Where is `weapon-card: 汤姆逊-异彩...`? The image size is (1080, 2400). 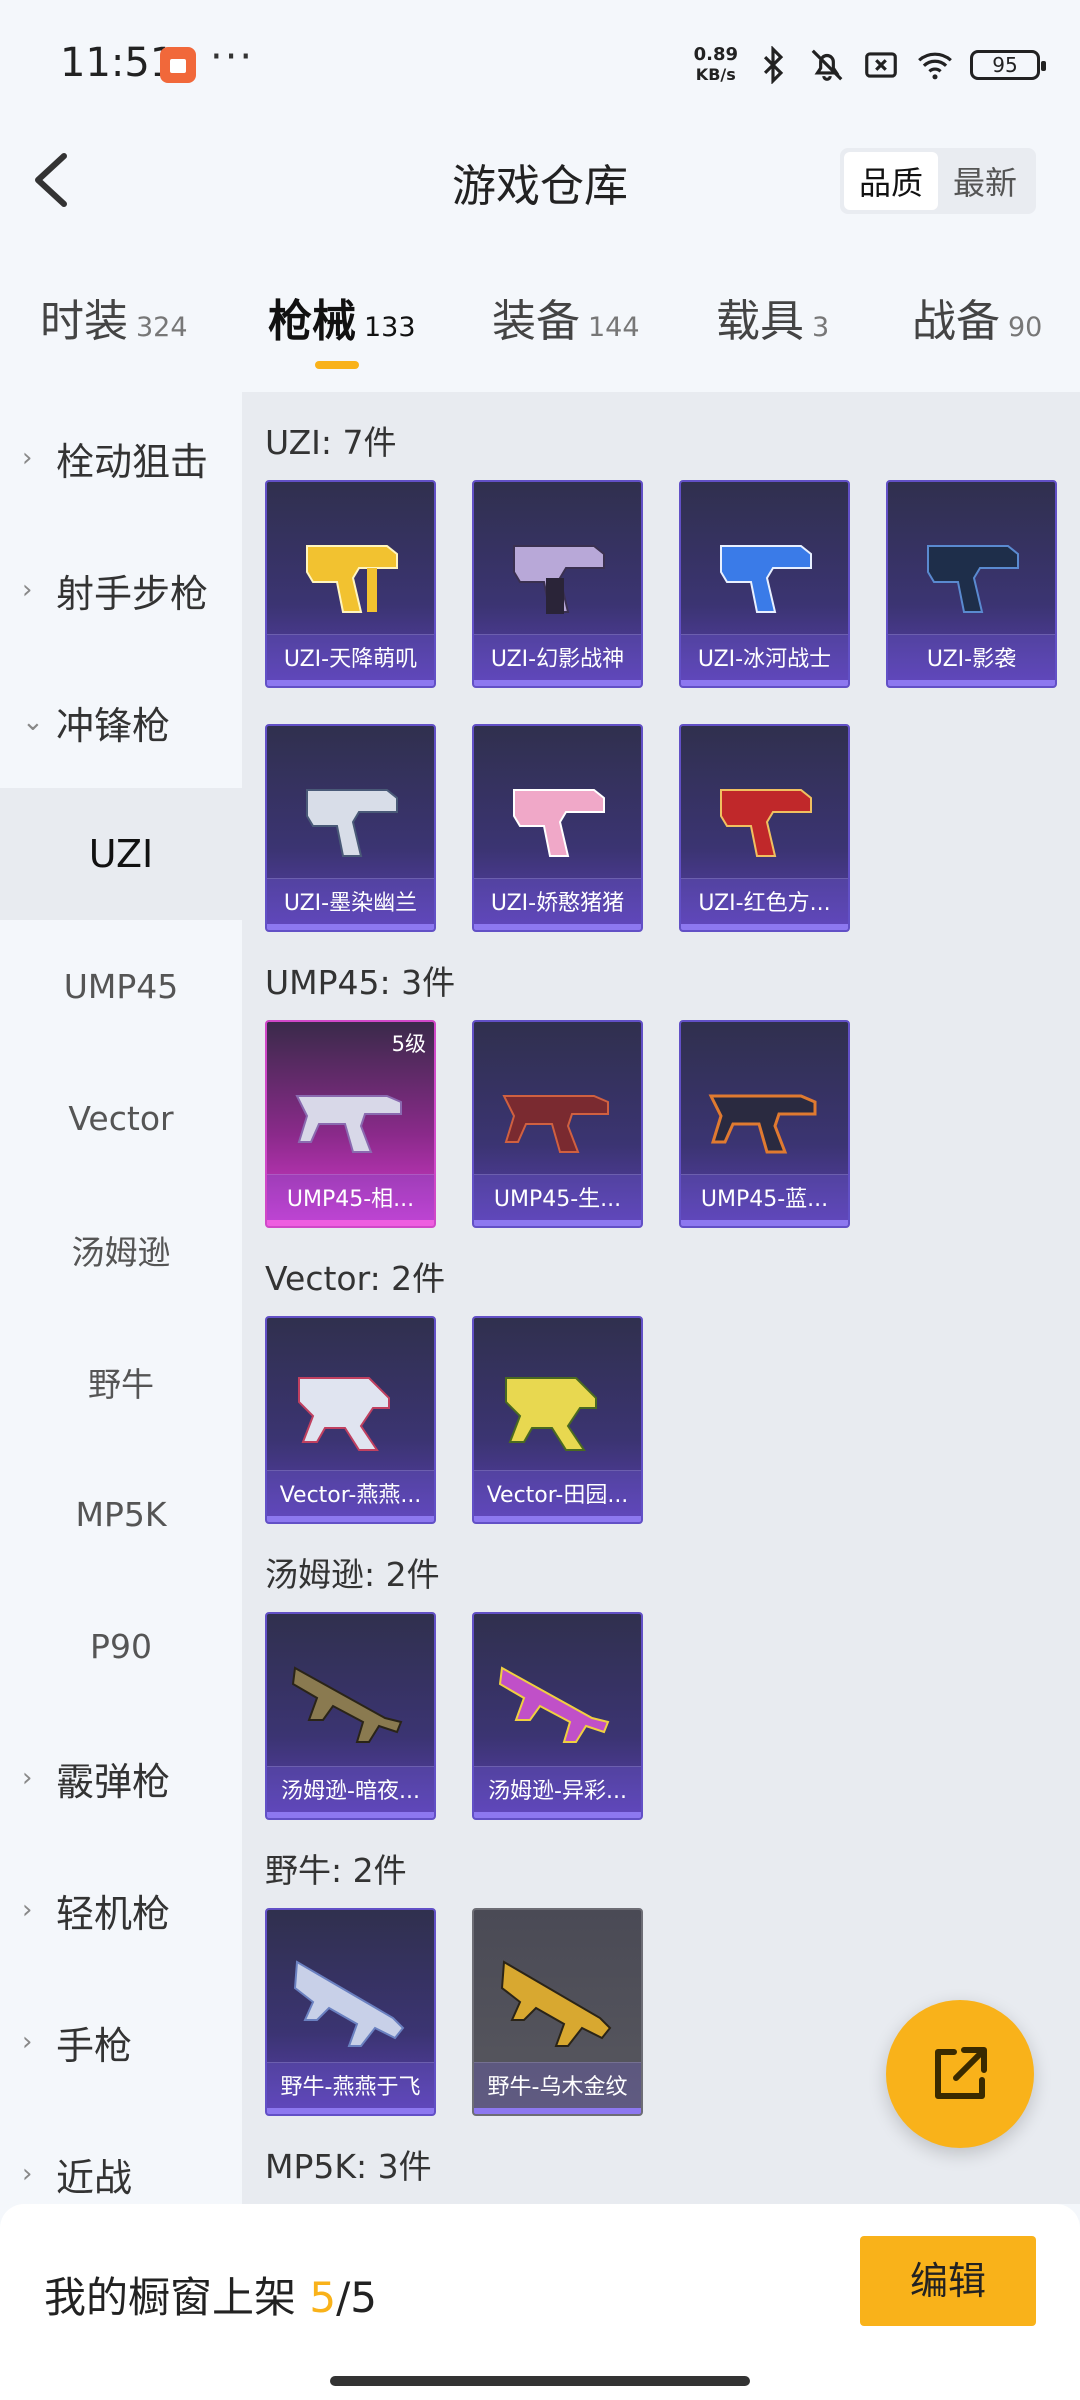 weapon-card: 汤姆逊-异彩... is located at coordinates (557, 1716).